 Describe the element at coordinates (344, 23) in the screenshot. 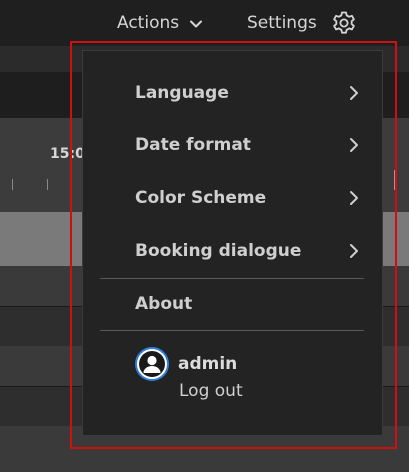

I see `gear-icon` at that location.